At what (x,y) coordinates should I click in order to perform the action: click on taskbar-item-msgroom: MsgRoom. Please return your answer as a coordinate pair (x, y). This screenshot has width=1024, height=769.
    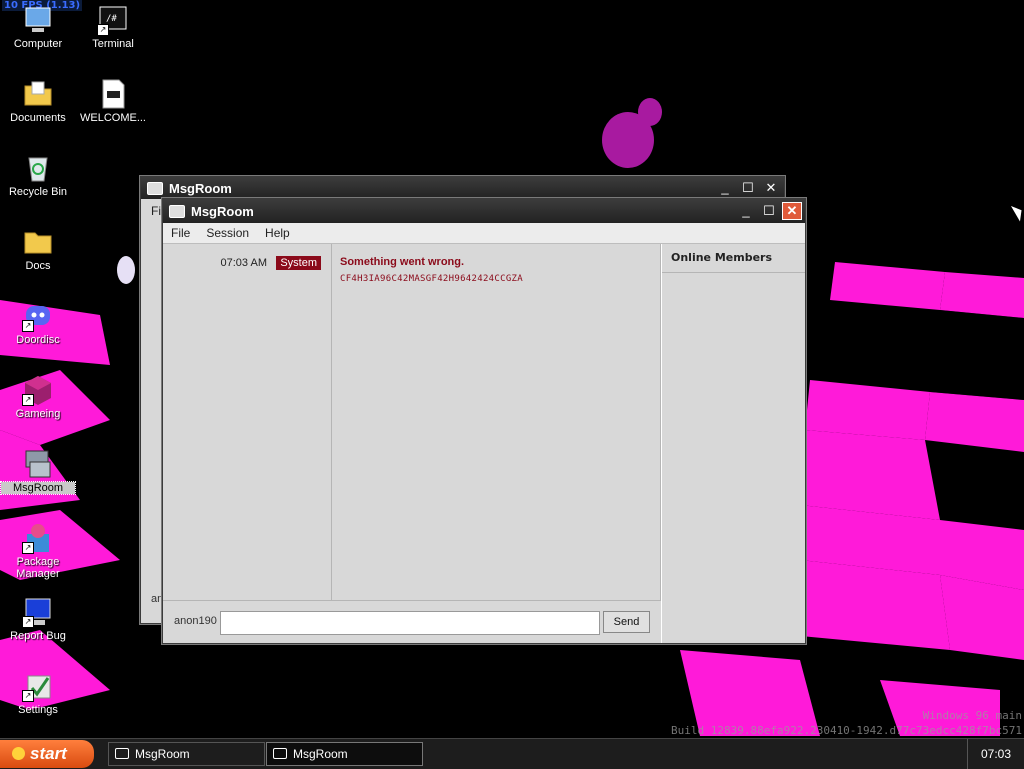
    Looking at the image, I should click on (186, 754).